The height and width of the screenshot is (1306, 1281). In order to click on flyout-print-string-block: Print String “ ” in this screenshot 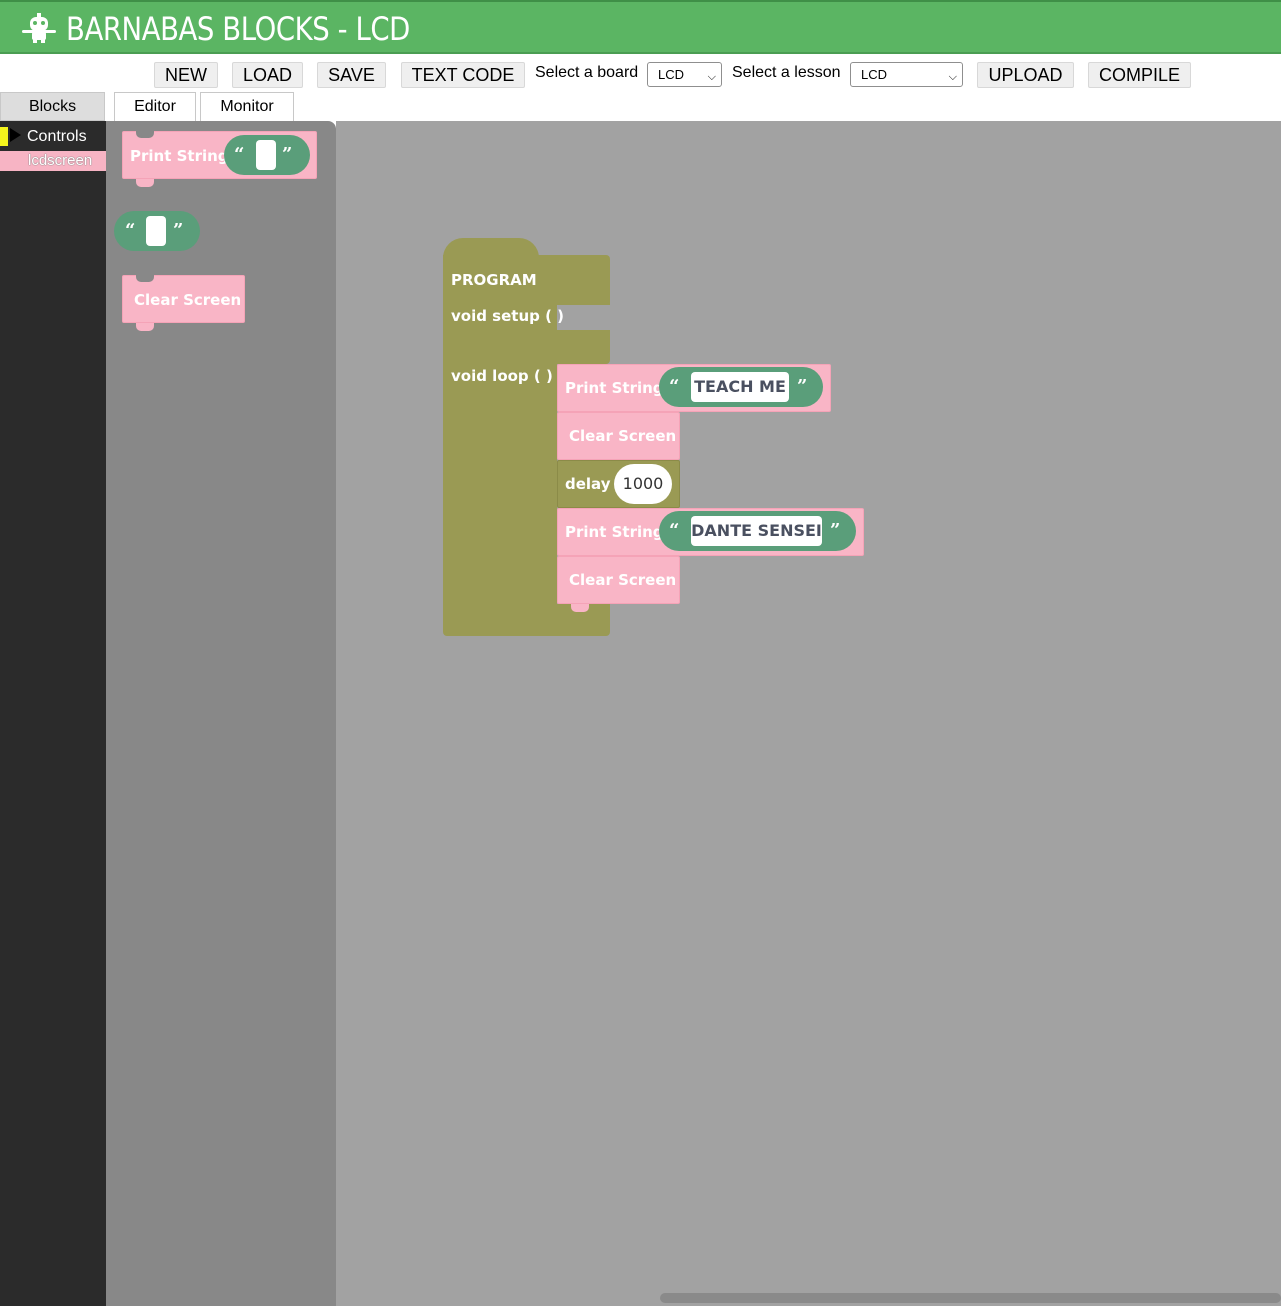, I will do `click(219, 159)`.